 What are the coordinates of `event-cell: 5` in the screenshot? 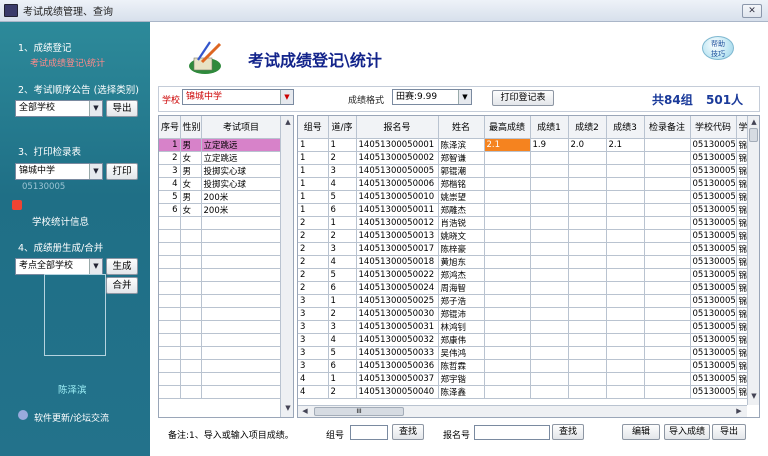 It's located at (170, 197).